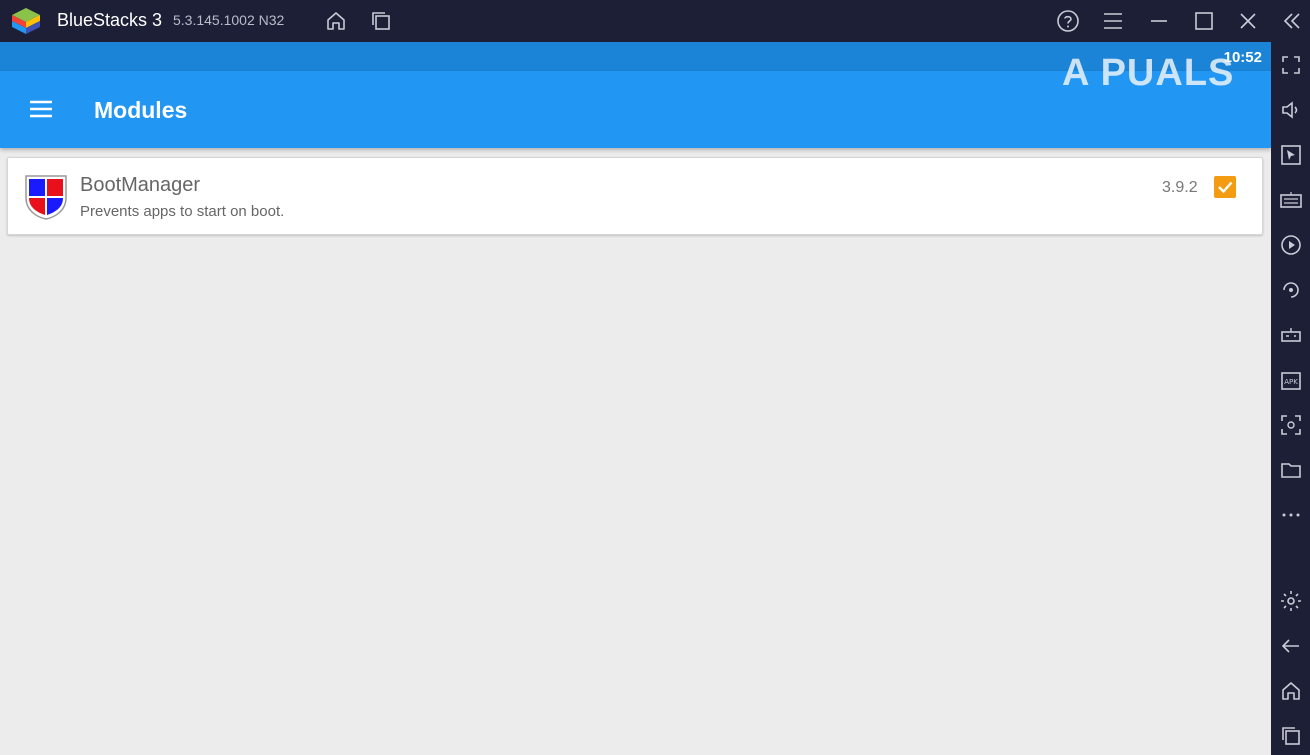 This screenshot has height=755, width=1310. Describe the element at coordinates (182, 211) in the screenshot. I see `module-description: Prevents apps to start on boot.` at that location.